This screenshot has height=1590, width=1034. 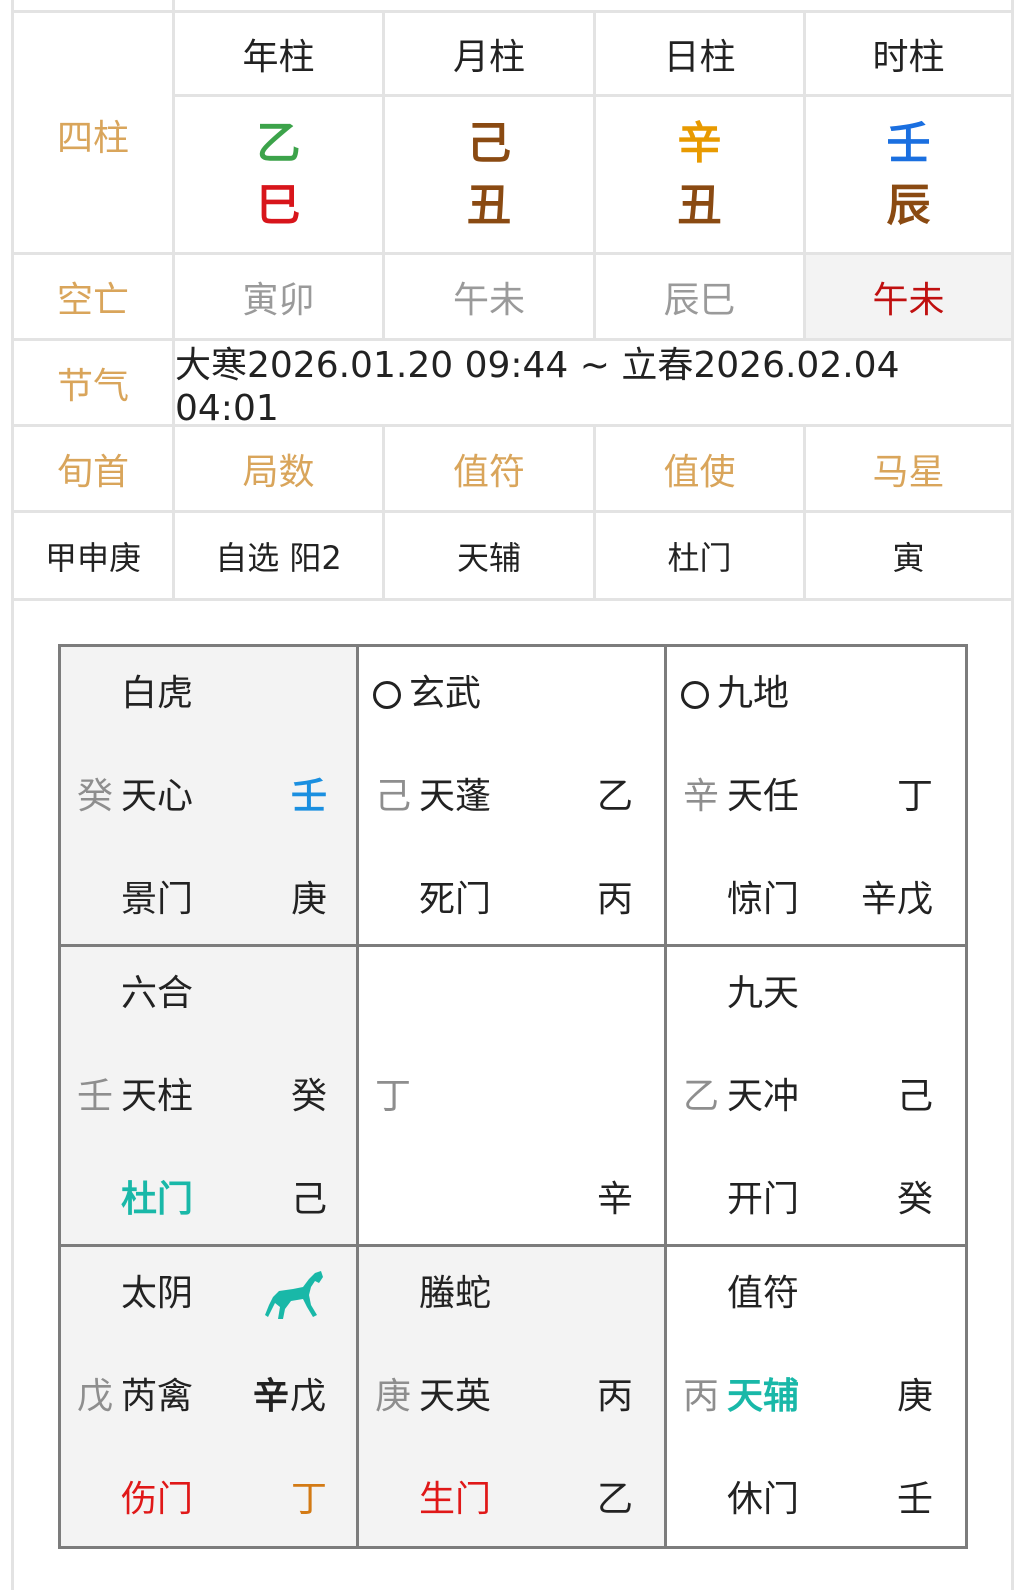 What do you see at coordinates (393, 1396) in the screenshot?
I see `earth-stem: 庚` at bounding box center [393, 1396].